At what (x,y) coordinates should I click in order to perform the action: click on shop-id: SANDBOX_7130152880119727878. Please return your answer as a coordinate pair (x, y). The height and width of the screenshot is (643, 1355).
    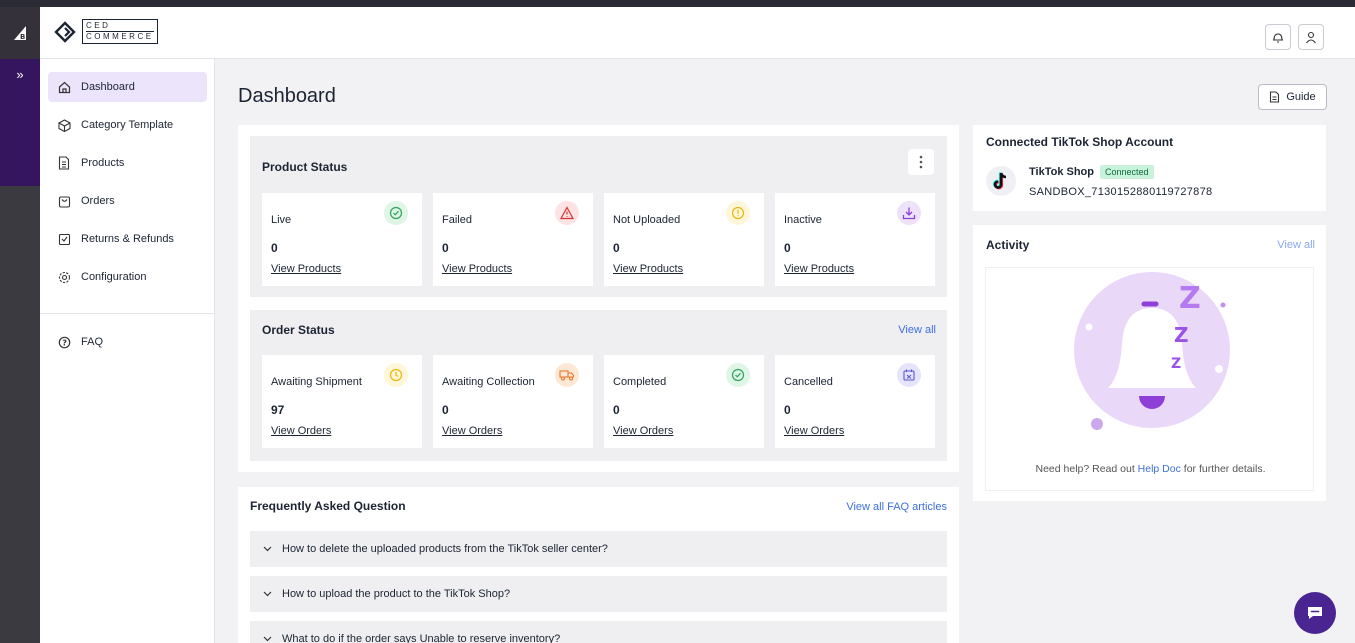
    Looking at the image, I should click on (1121, 192).